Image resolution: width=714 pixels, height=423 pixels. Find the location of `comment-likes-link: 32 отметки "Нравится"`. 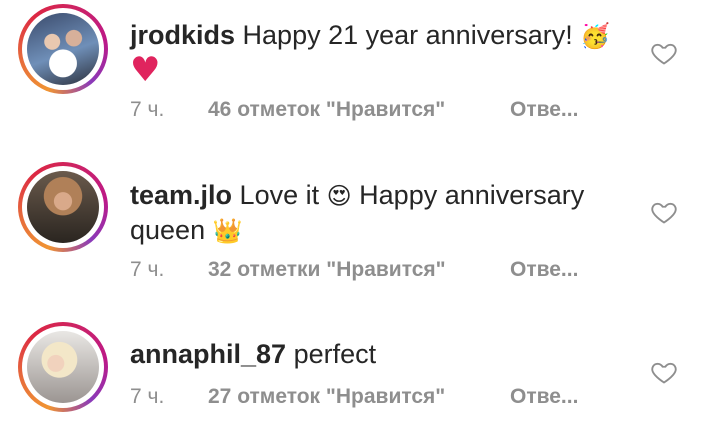

comment-likes-link: 32 отметки "Нравится" is located at coordinates (327, 270).